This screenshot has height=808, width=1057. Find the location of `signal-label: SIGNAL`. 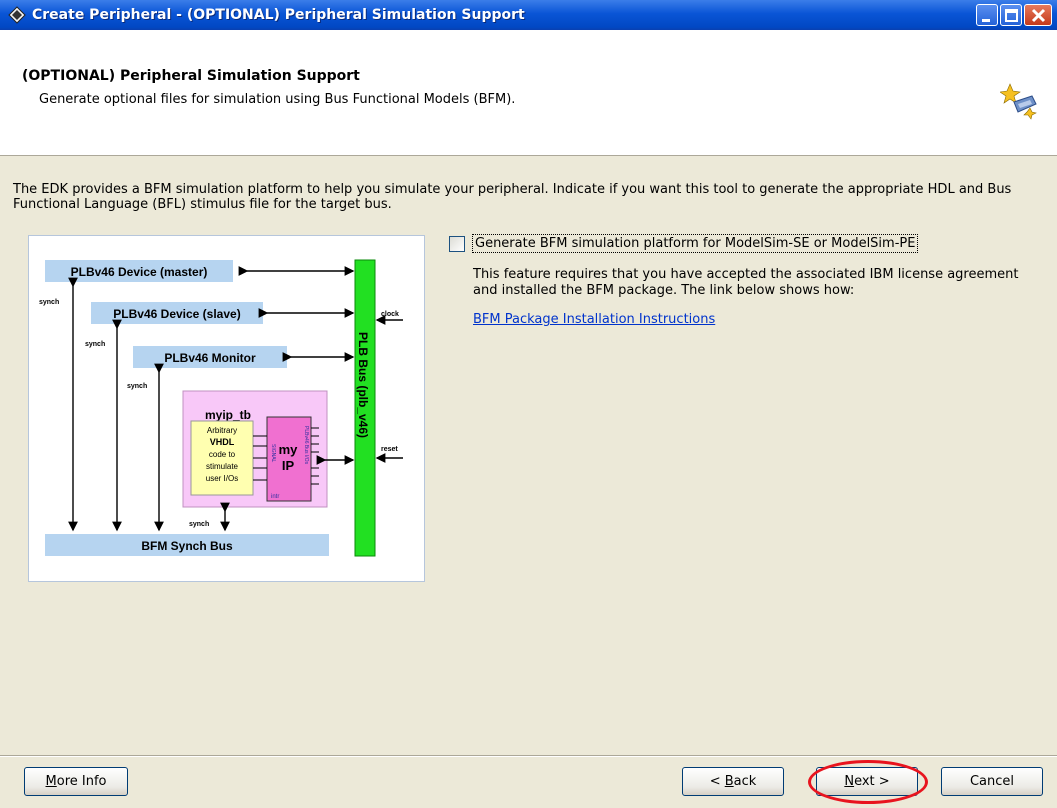

signal-label: SIGNAL is located at coordinates (273, 453).